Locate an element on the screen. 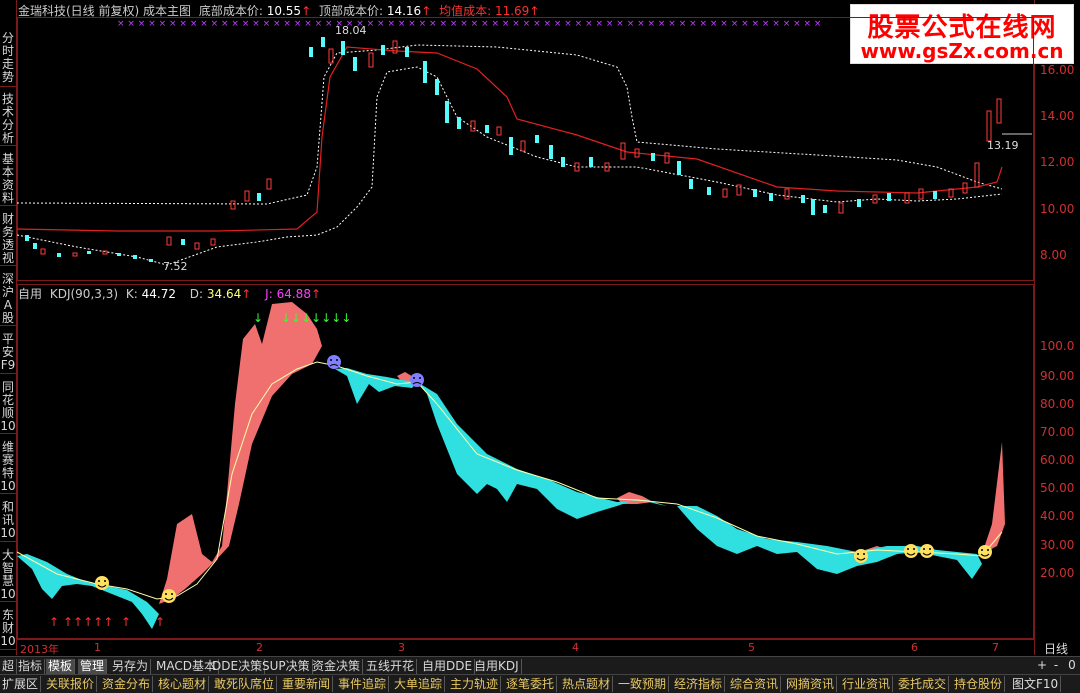 This screenshot has height=693, width=1080. left-tab-sh-sz-a: 深沪A股 is located at coordinates (8, 299).